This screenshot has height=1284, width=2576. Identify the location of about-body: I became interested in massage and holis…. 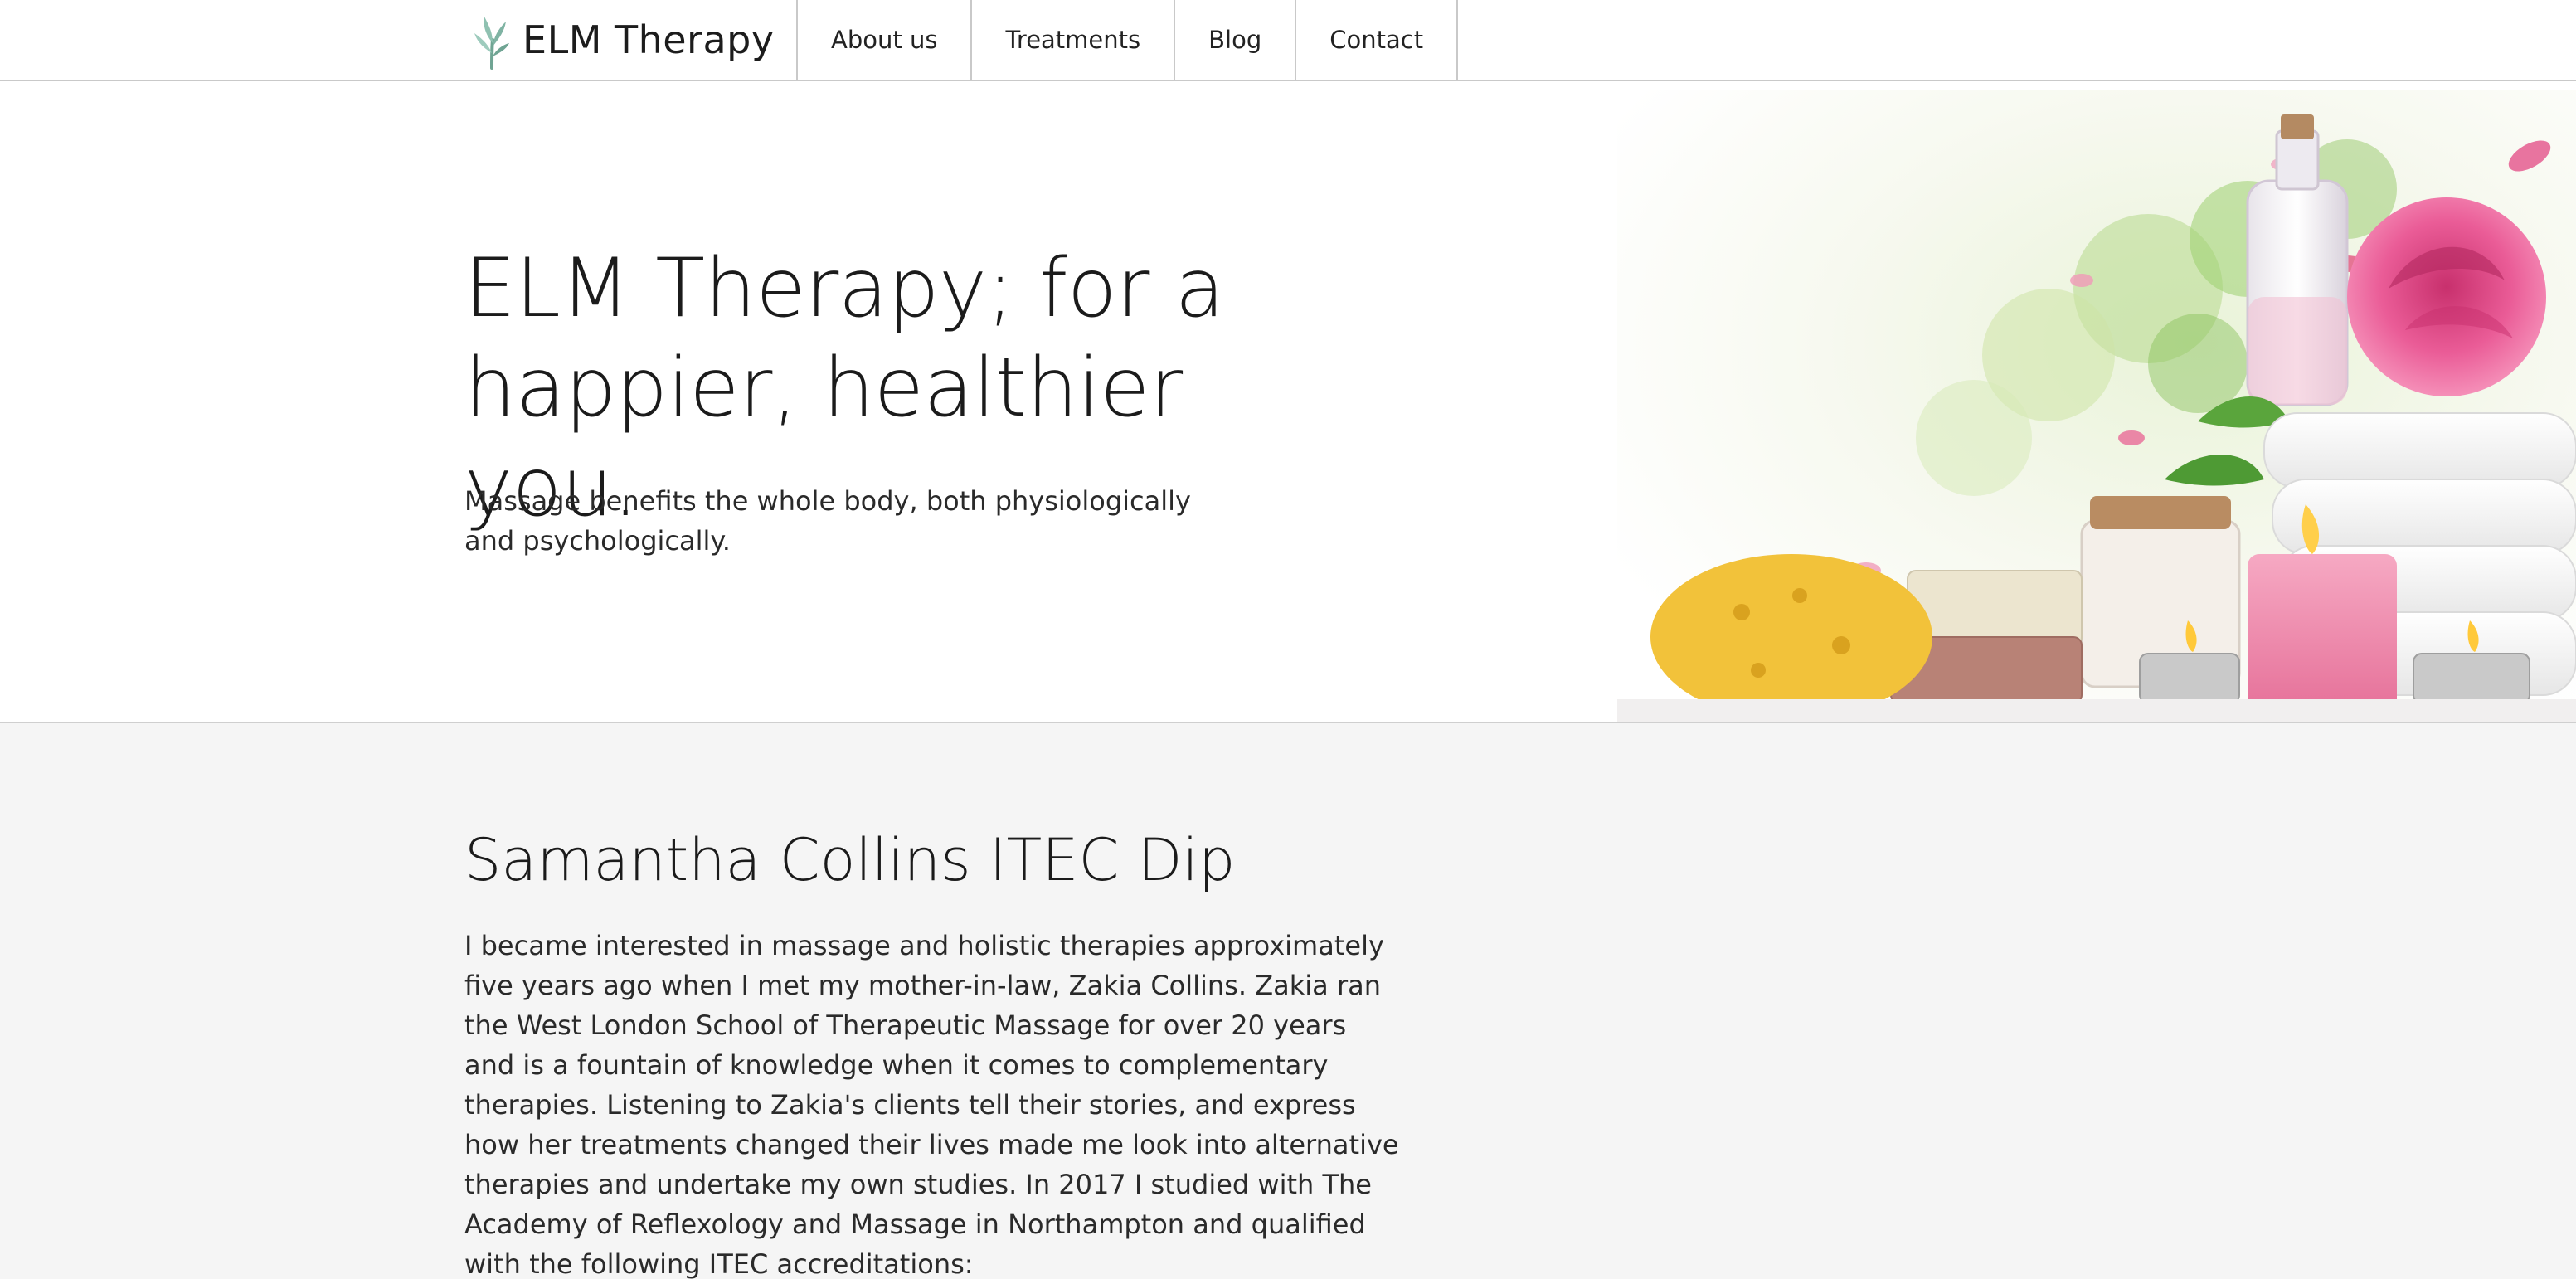
(932, 1105).